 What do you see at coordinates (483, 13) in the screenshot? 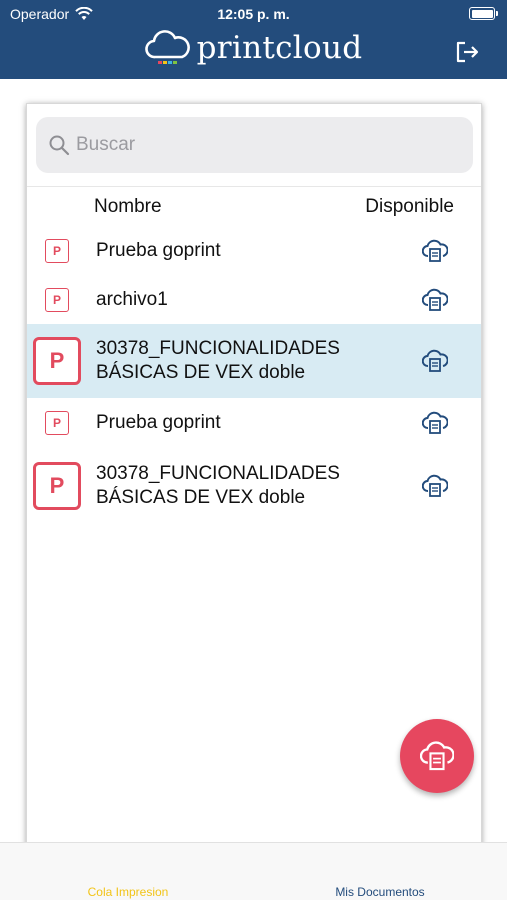
I see `battery-icon` at bounding box center [483, 13].